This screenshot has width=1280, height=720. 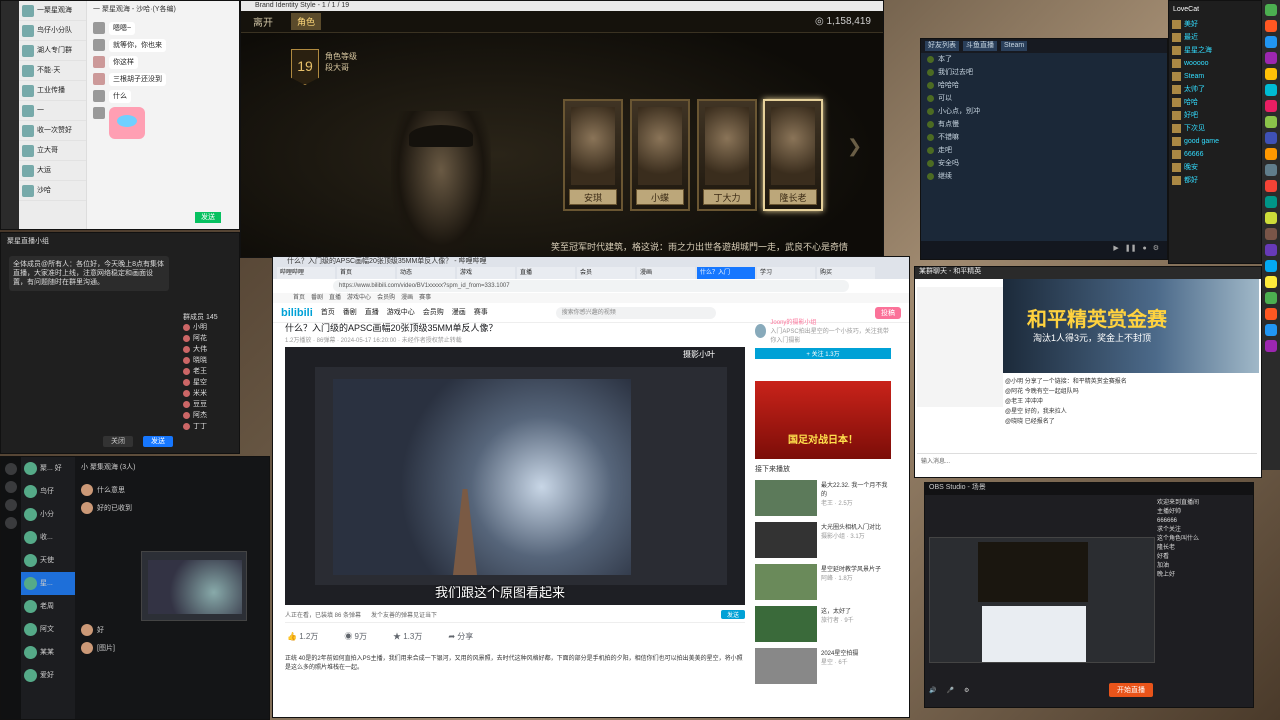 I want to click on tab-role: 角色, so click(x=306, y=21).